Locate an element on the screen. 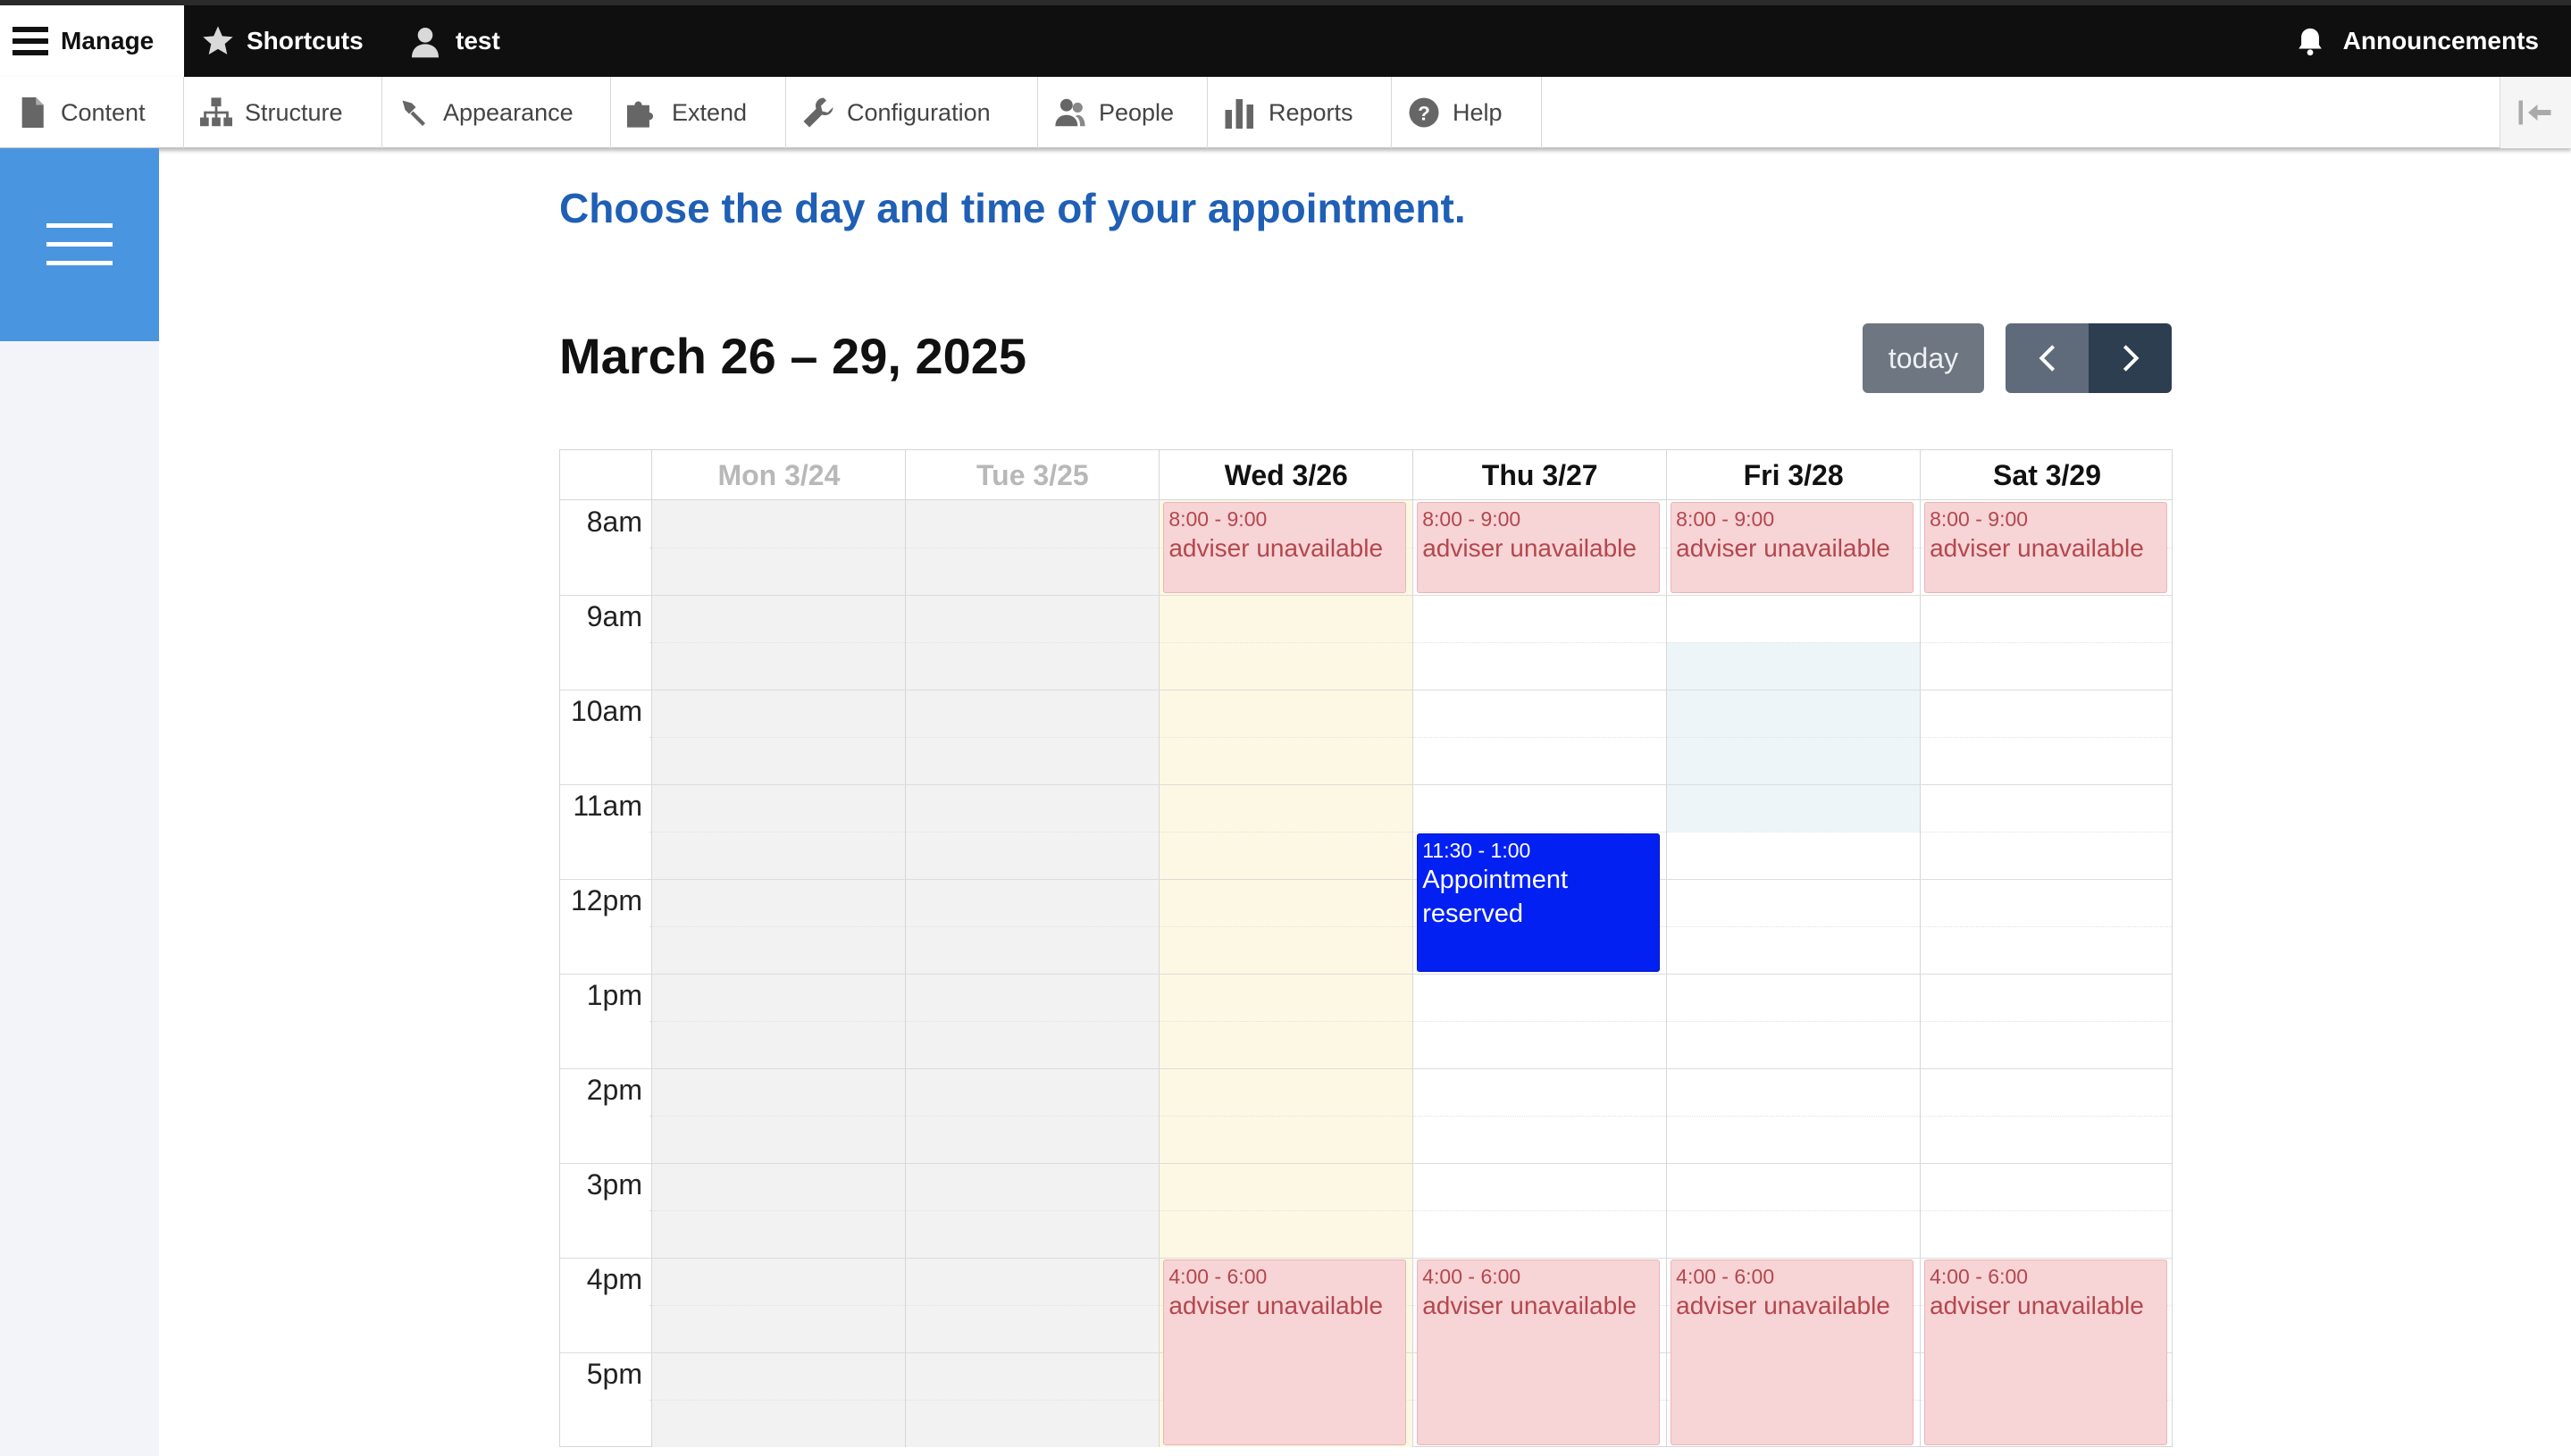 The width and height of the screenshot is (2571, 1456). time-label: 1pm is located at coordinates (614, 995).